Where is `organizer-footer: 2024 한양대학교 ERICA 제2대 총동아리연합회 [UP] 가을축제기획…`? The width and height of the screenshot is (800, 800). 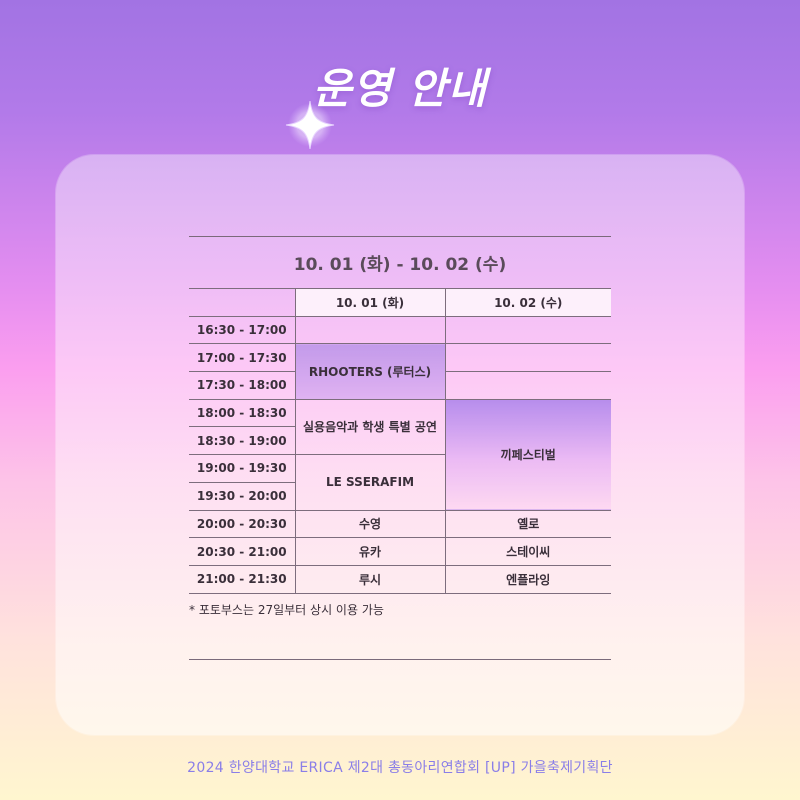
organizer-footer: 2024 한양대학교 ERICA 제2대 총동아리연합회 [UP] 가을축제기획… is located at coordinates (400, 768).